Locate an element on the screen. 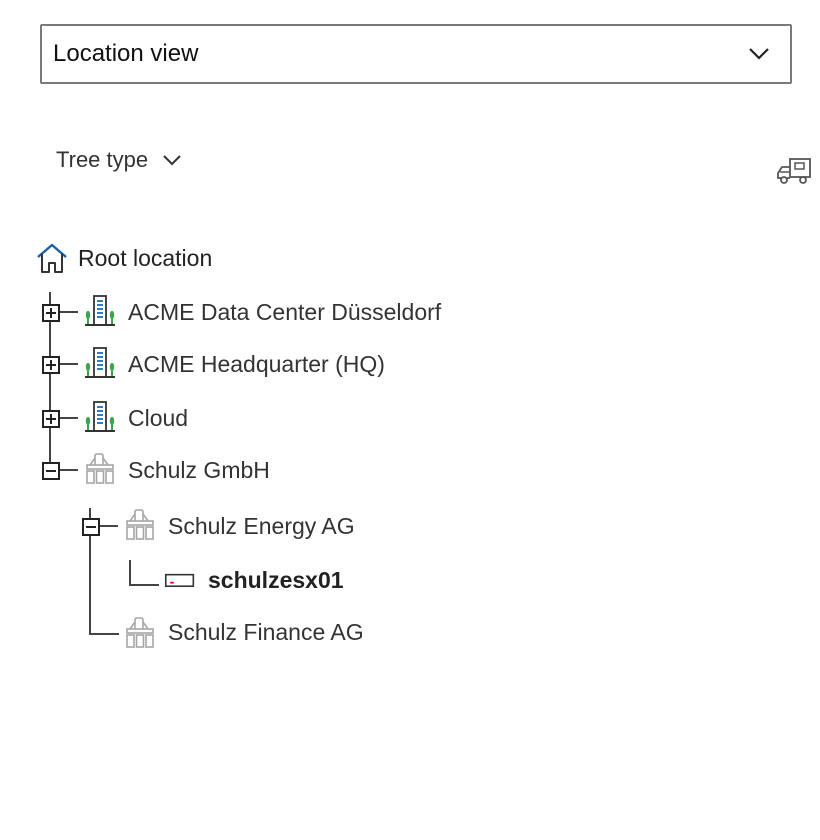 Image resolution: width=820 pixels, height=840 pixels. tree-node-label: ACME Data Center Düsseldorf is located at coordinates (284, 312).